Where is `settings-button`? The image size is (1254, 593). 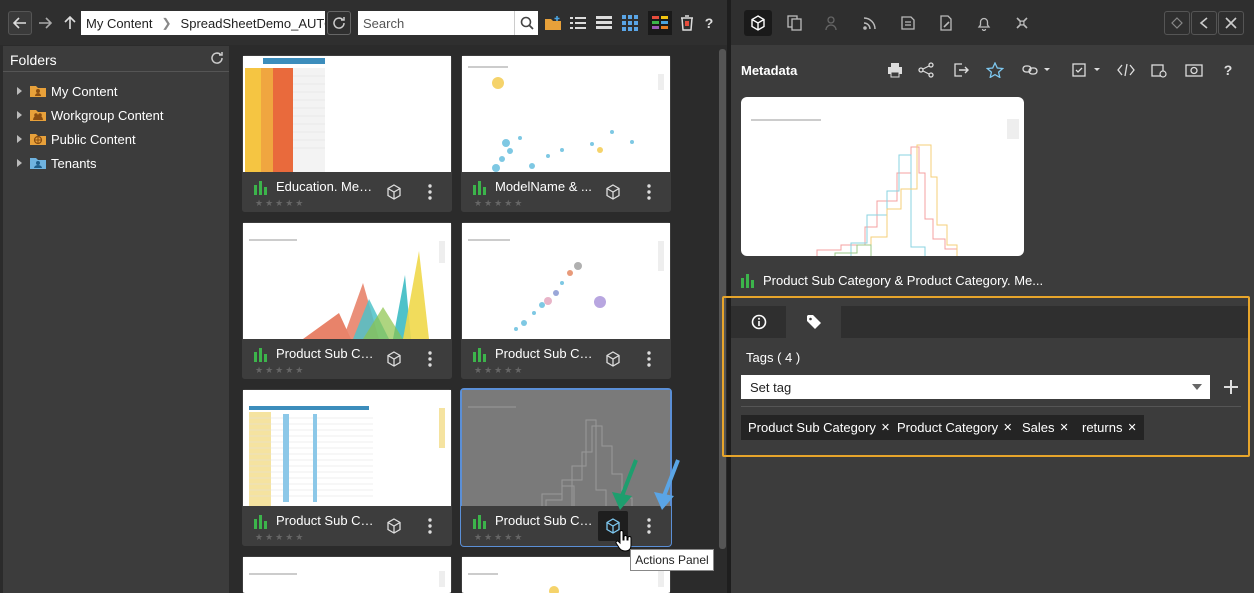 settings-button is located at coordinates (1022, 23).